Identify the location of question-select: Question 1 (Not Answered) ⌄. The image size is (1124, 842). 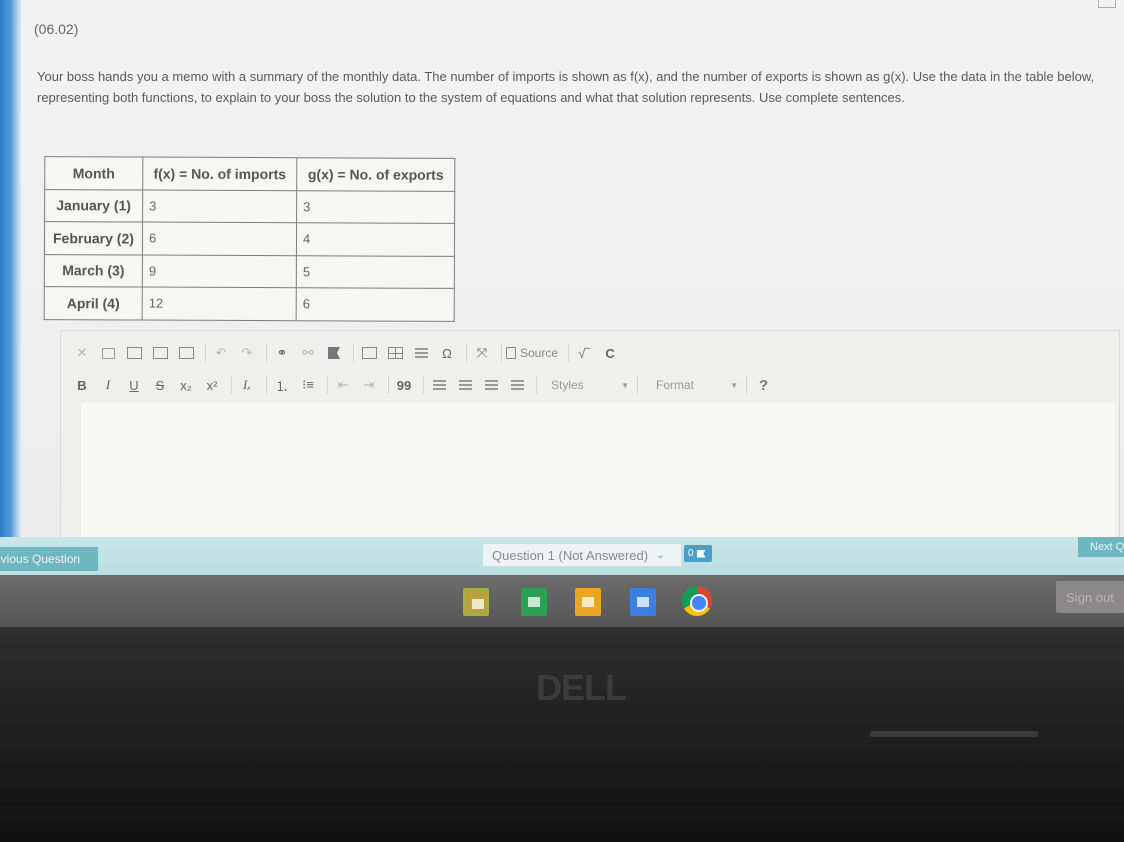
(582, 555).